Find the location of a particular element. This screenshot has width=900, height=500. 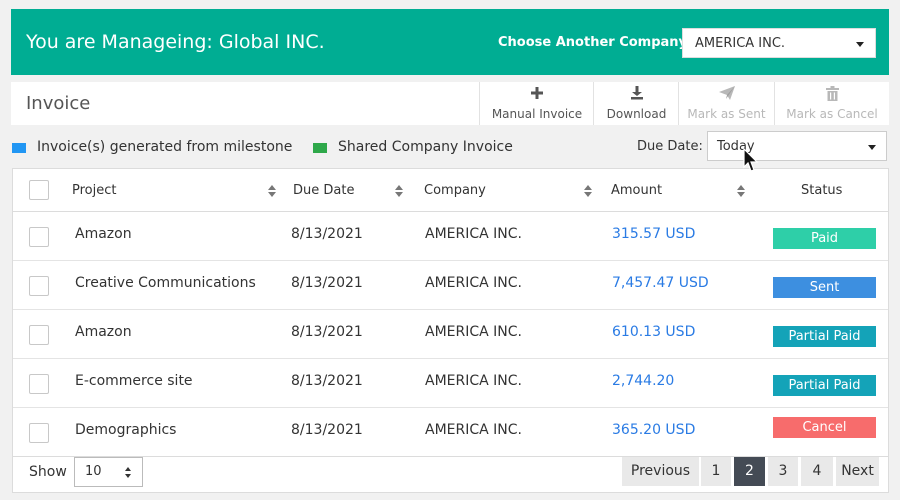

legend-label: Shared Company Invoice is located at coordinates (425, 147).